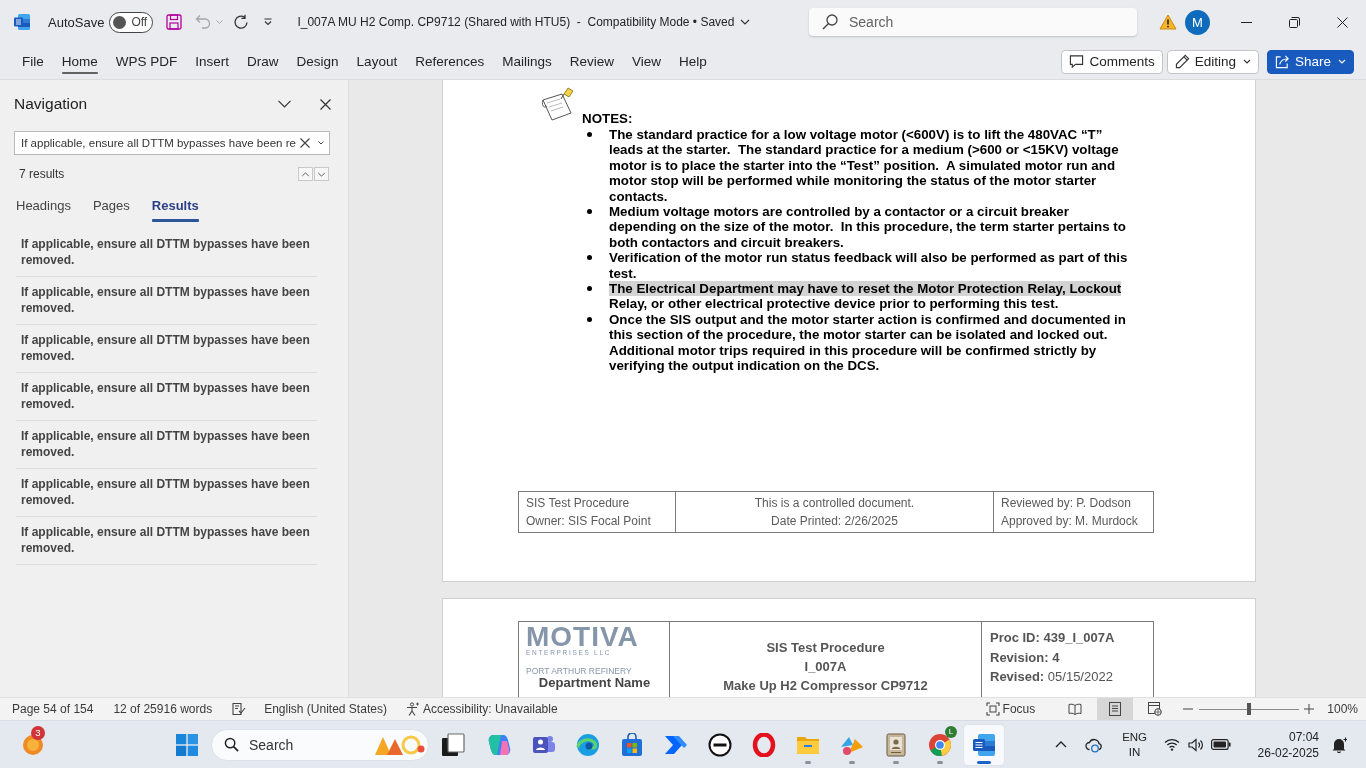  I want to click on zoom-slider, so click(1249, 709).